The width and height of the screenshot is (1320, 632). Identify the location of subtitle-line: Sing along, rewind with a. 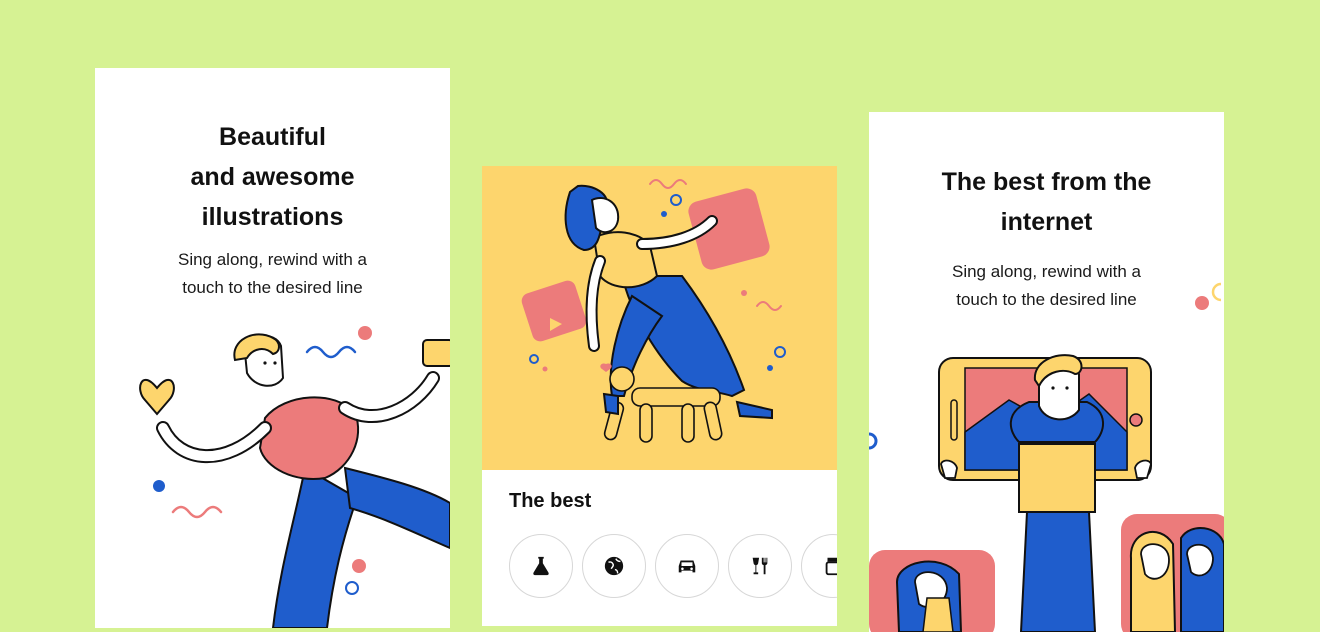
(272, 259).